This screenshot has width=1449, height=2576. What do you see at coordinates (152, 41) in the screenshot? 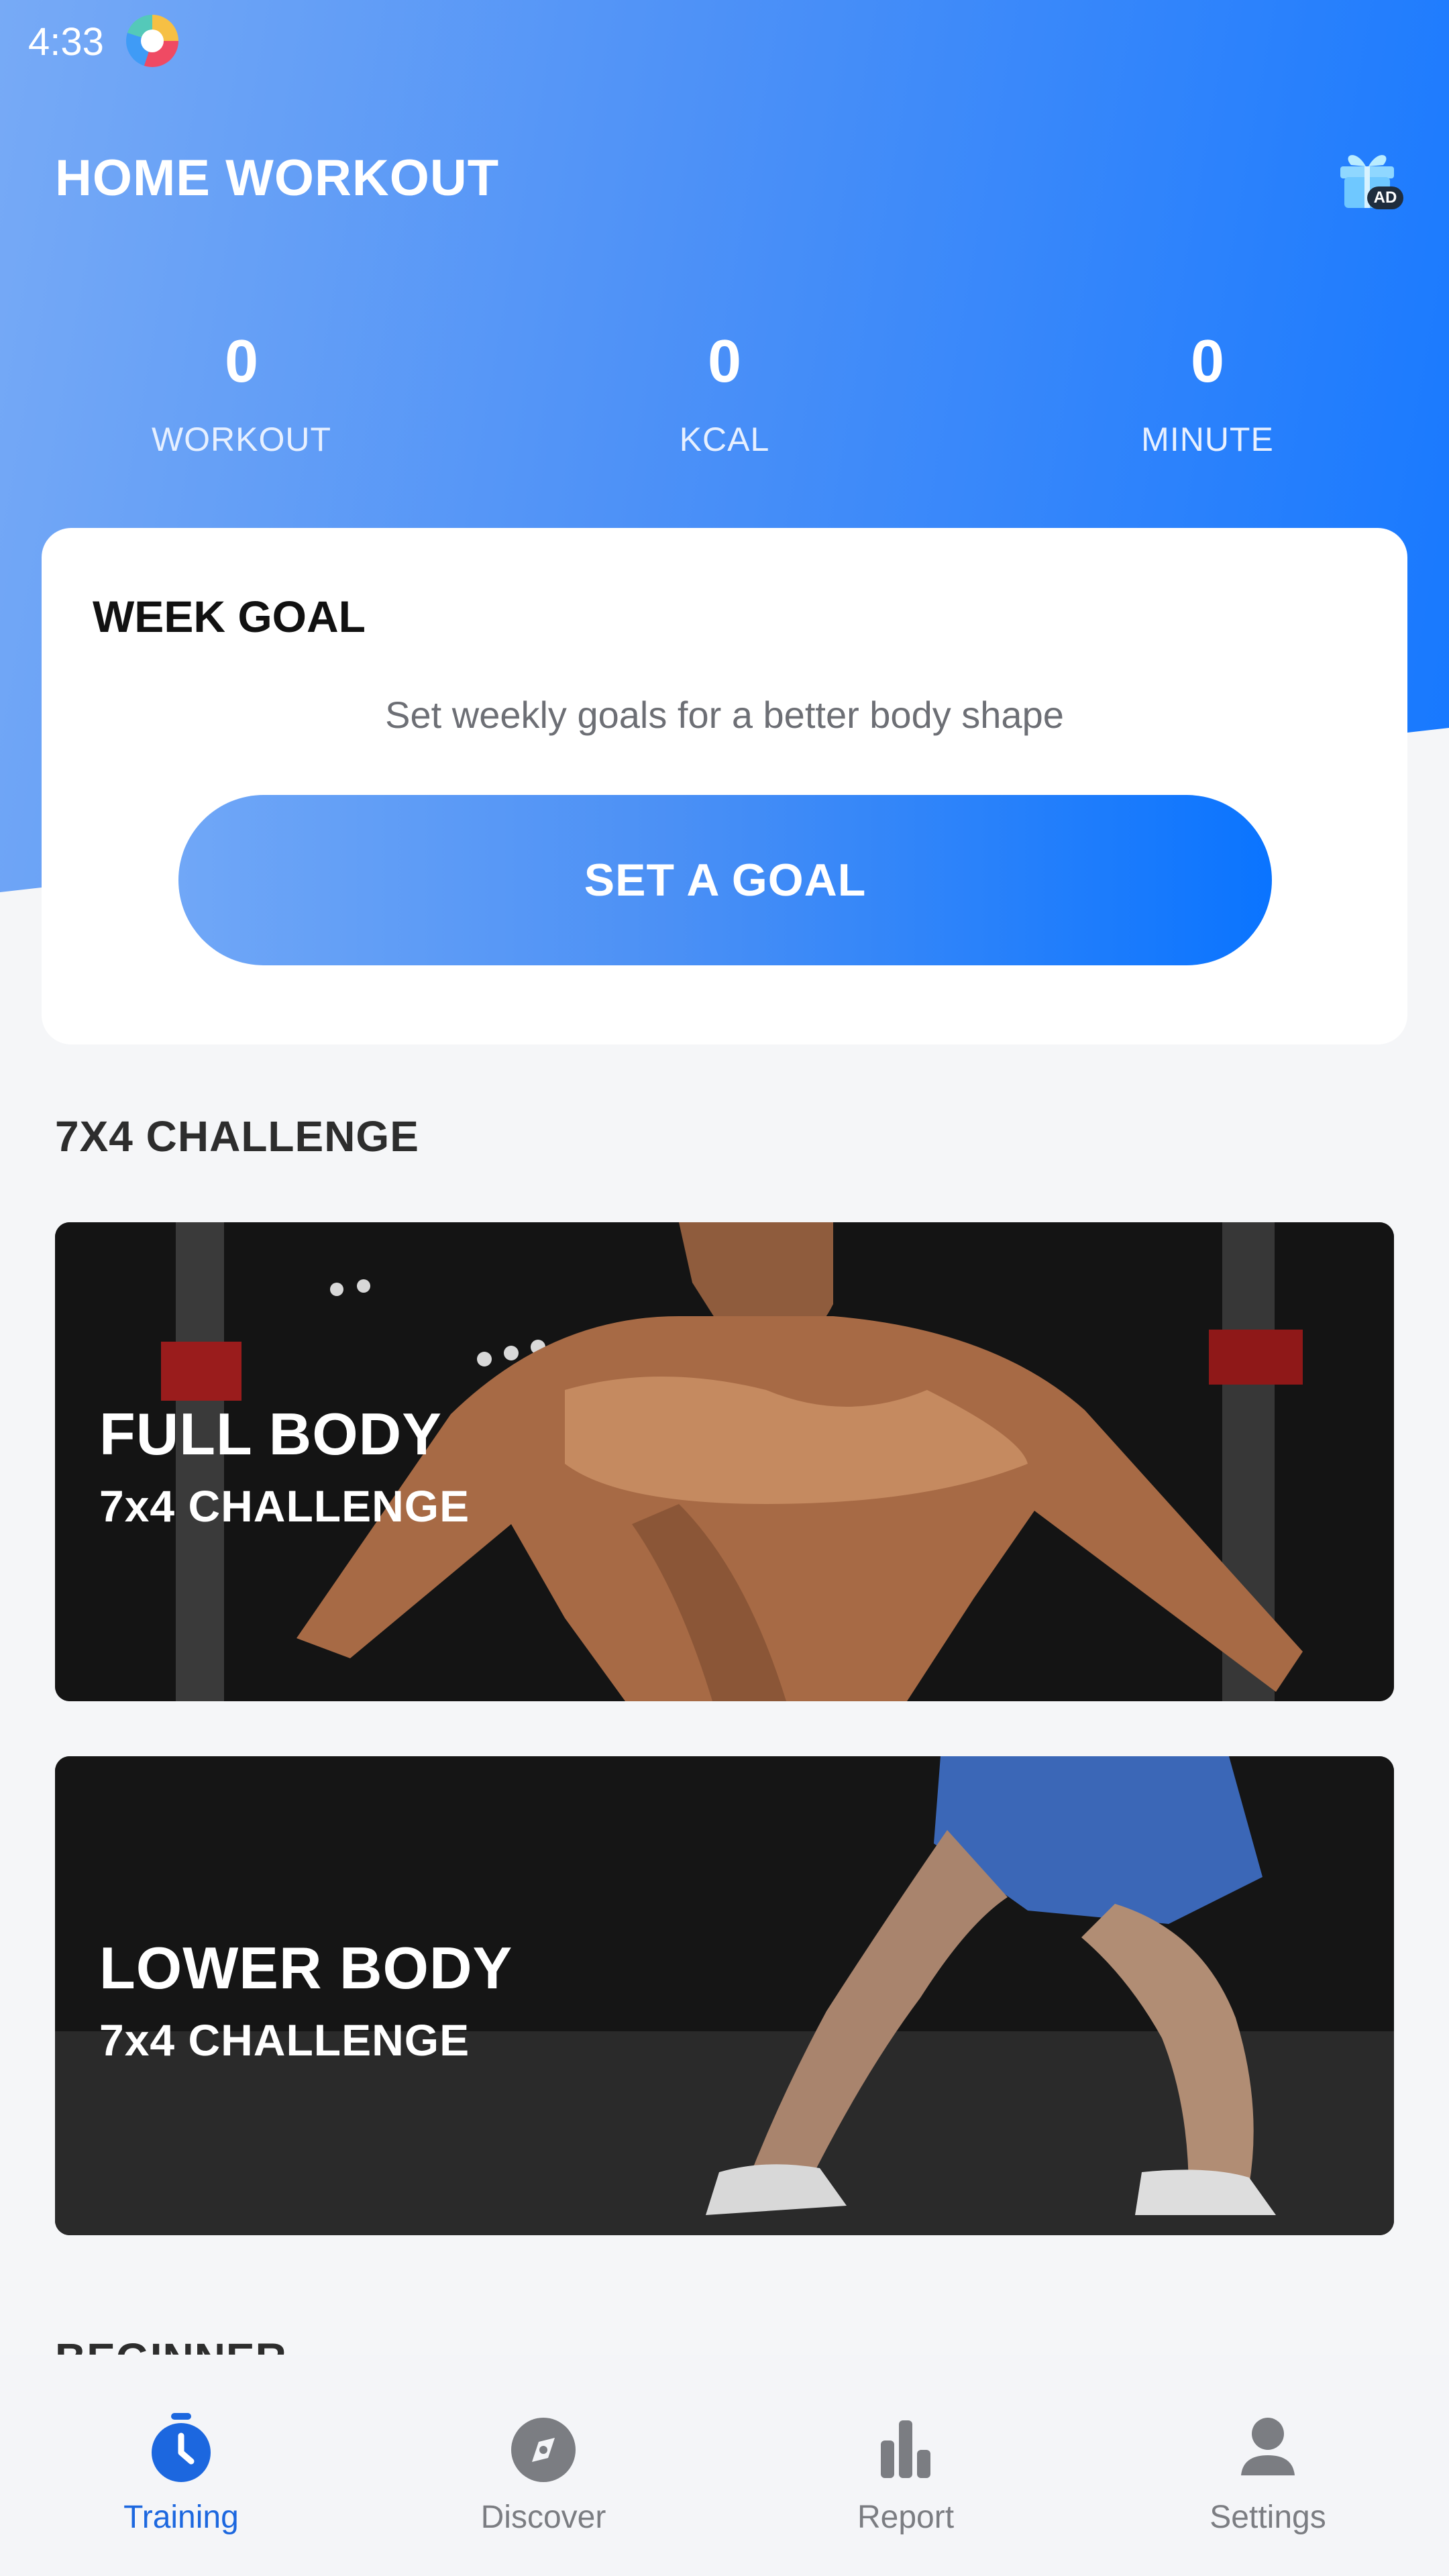
I see `app-logo-icon` at bounding box center [152, 41].